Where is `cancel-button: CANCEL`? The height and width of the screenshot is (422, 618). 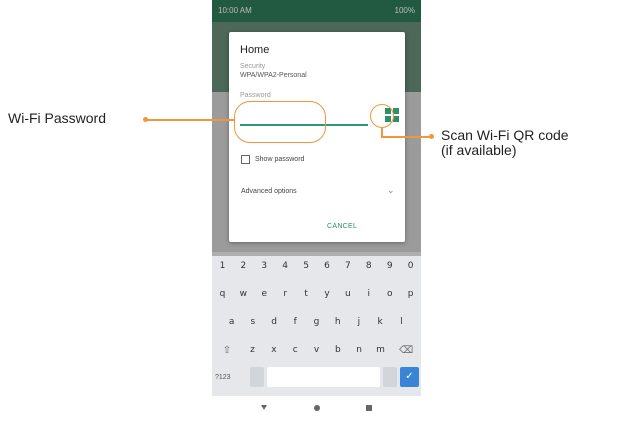 cancel-button: CANCEL is located at coordinates (342, 226).